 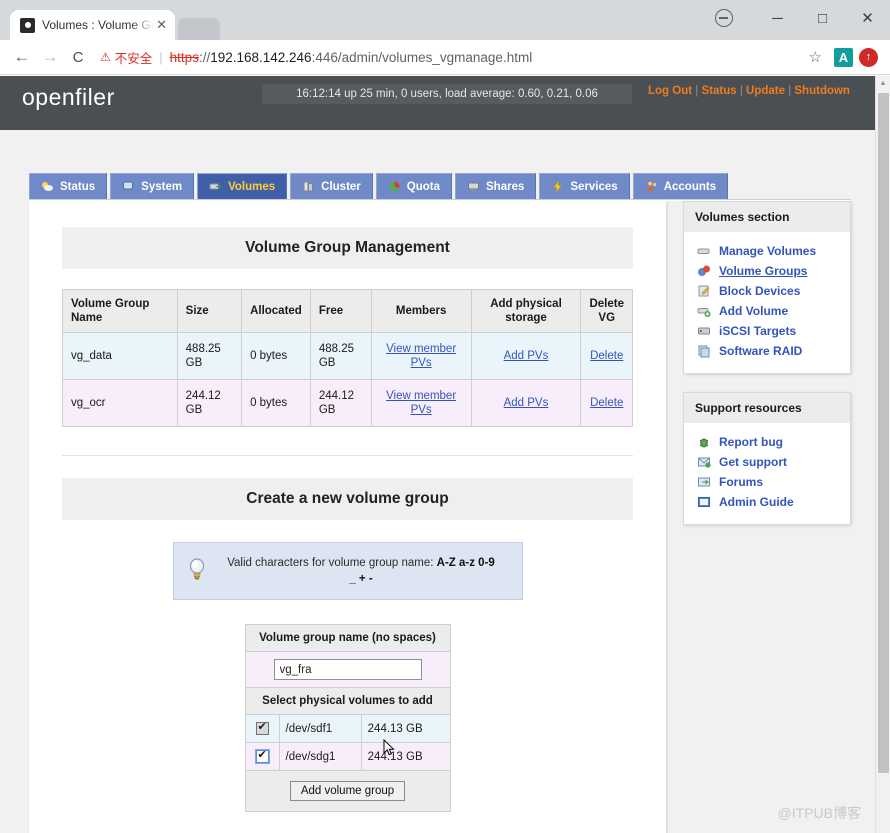 What do you see at coordinates (120, 403) in the screenshot?
I see `cell-vg-name: vg_ocr` at bounding box center [120, 403].